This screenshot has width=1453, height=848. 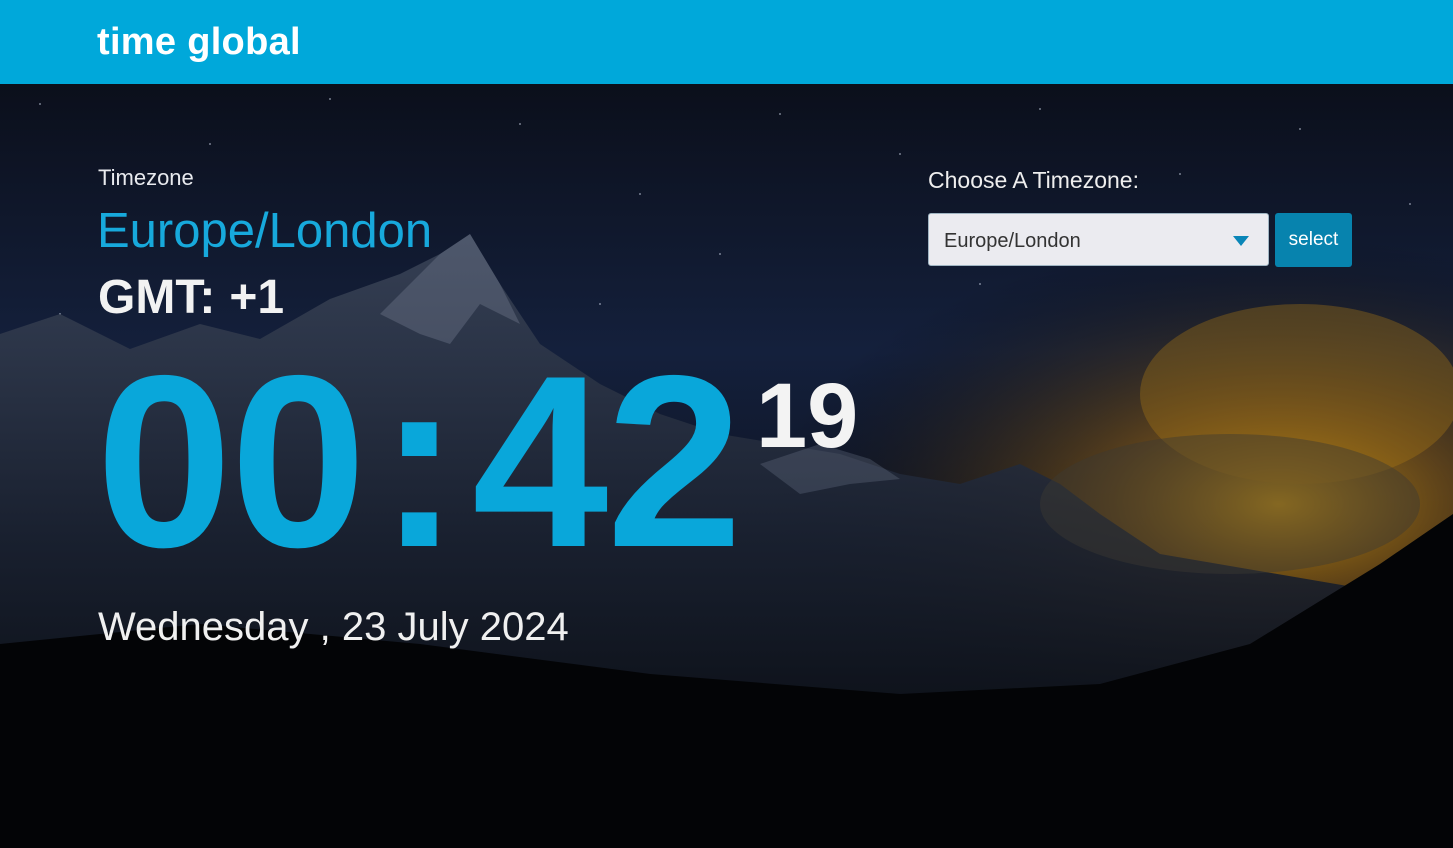 I want to click on current-date: Wednesday , 23 July 2024, so click(x=333, y=627).